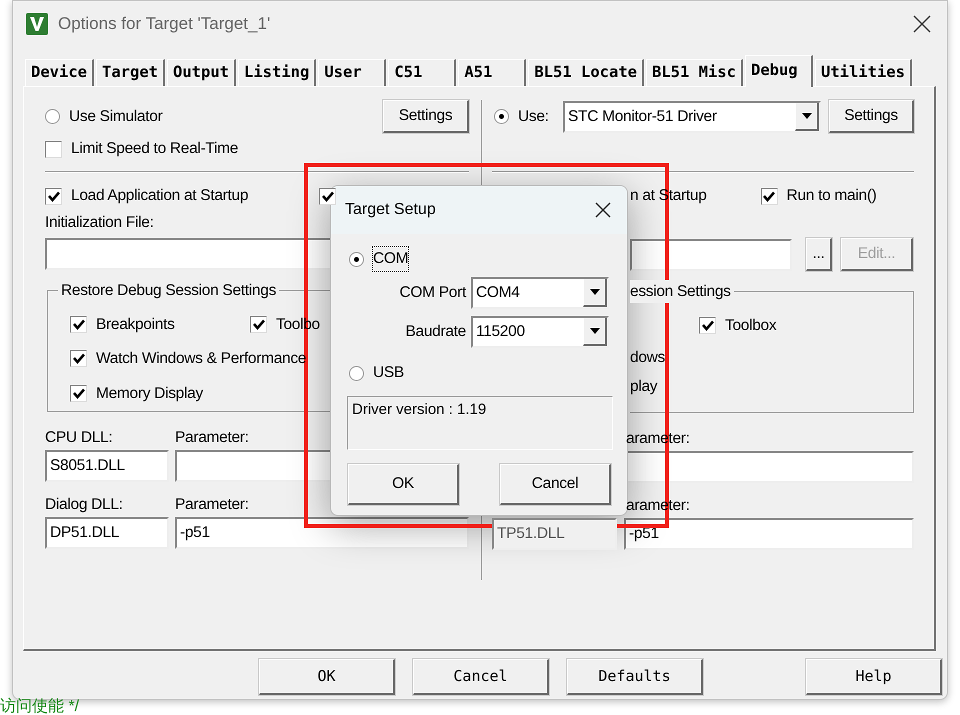  I want to click on dropdown-value: STC Monitor-51 Driver, so click(642, 116).